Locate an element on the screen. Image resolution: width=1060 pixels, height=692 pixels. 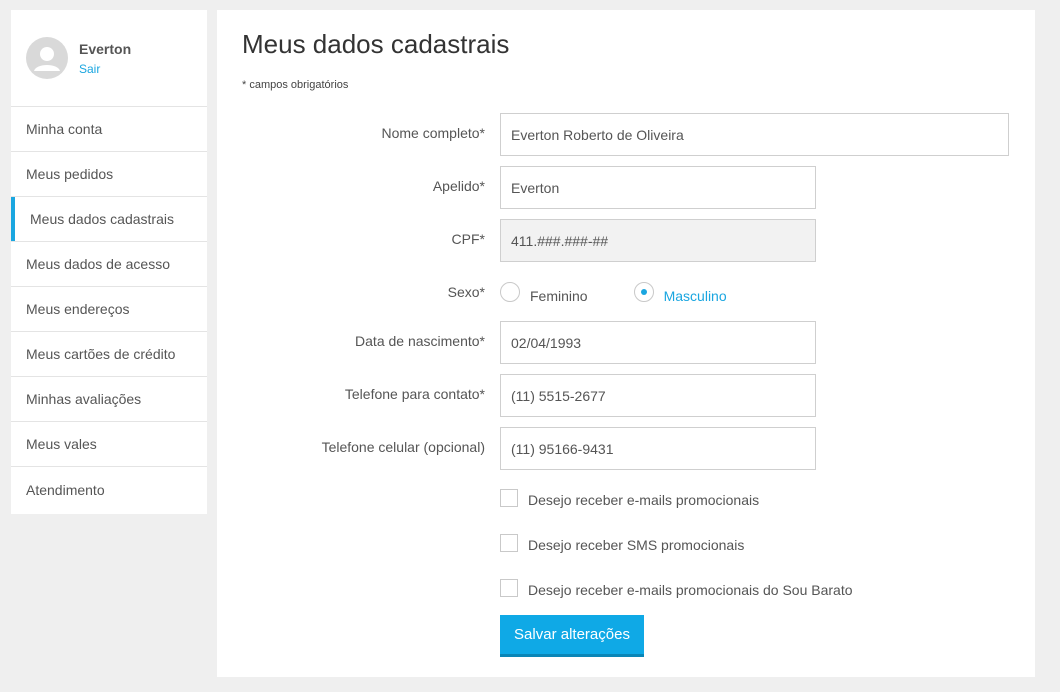
full-name-field: Everton Roberto de Oliveira is located at coordinates (754, 134).